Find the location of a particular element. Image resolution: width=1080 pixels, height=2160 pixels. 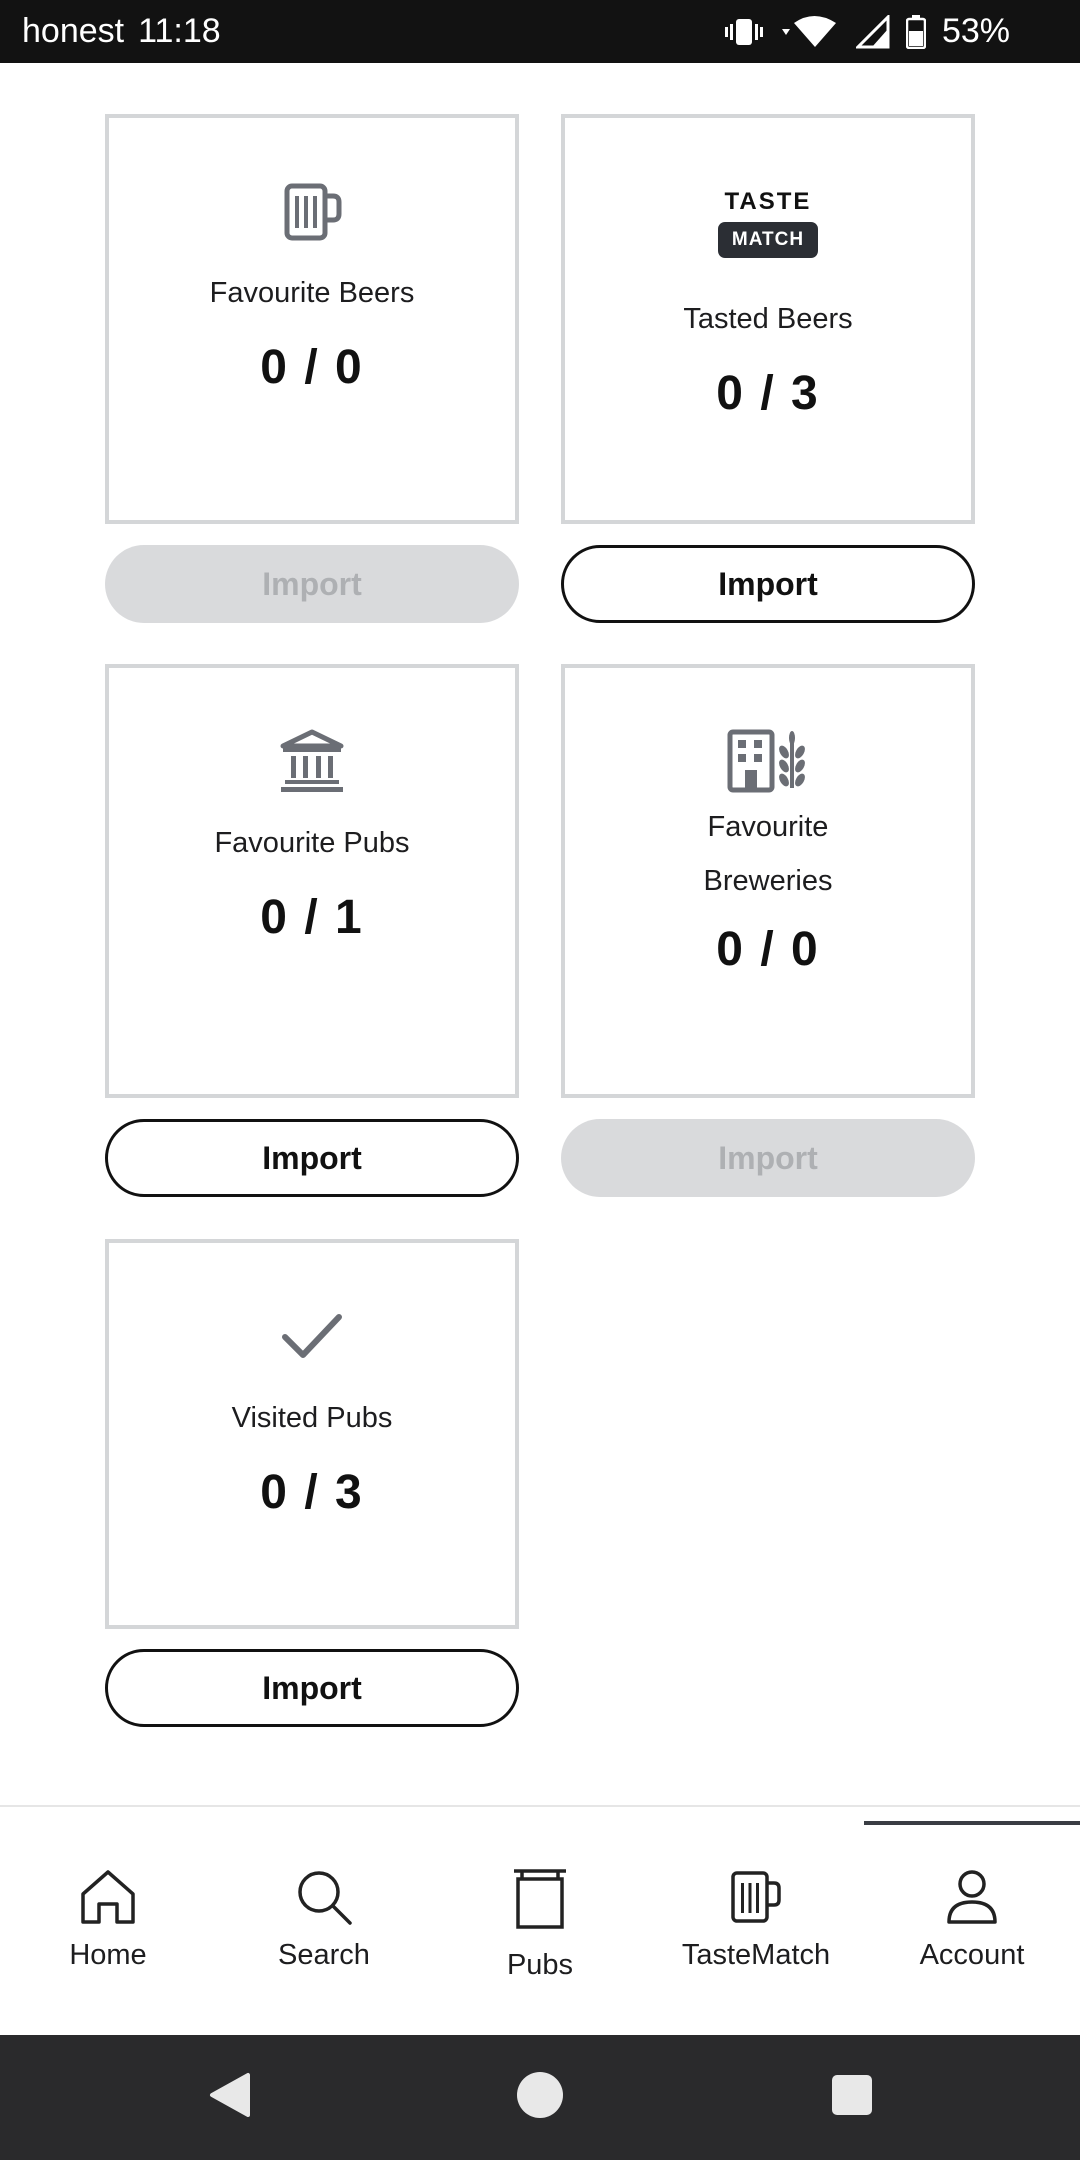

taste-match-logo: TASTE MATCH is located at coordinates (768, 223).